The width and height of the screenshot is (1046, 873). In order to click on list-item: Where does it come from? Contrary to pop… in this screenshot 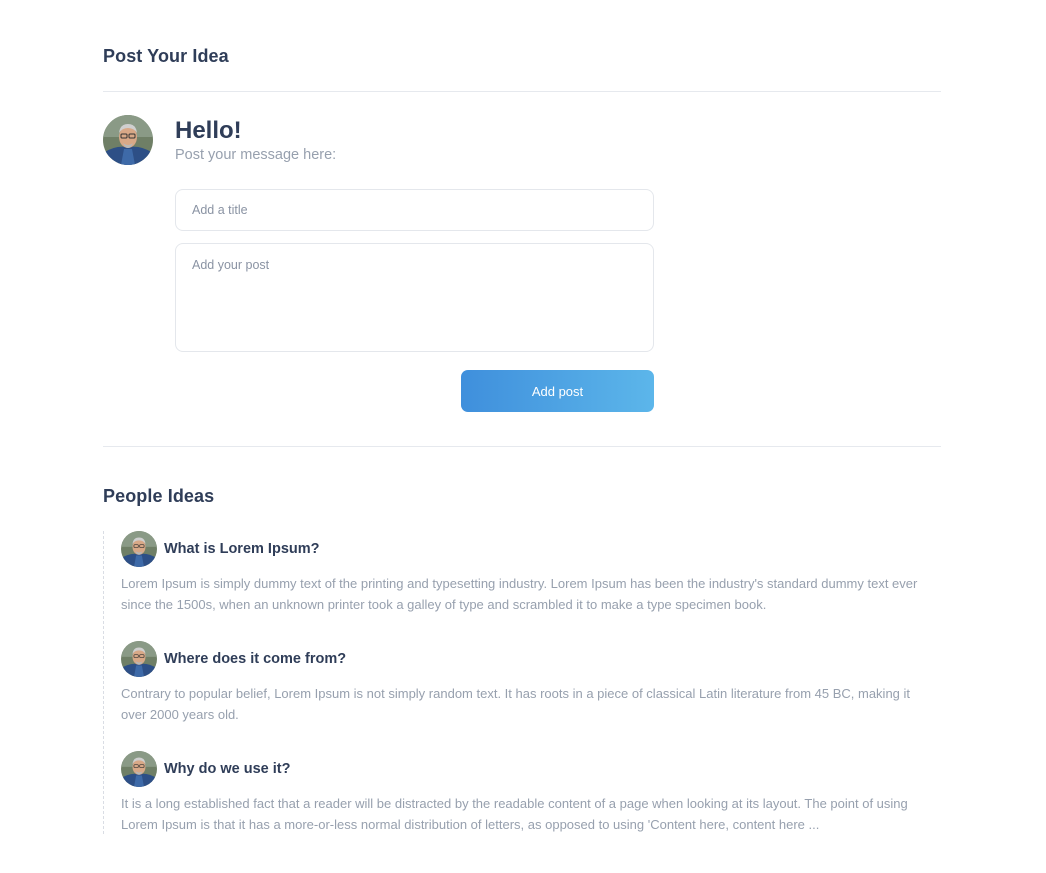, I will do `click(528, 683)`.